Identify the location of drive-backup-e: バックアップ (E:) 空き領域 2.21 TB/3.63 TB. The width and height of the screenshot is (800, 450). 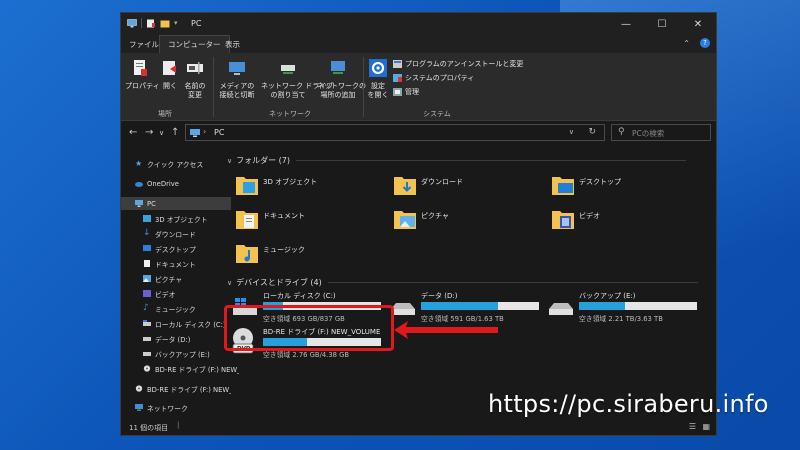
(627, 308).